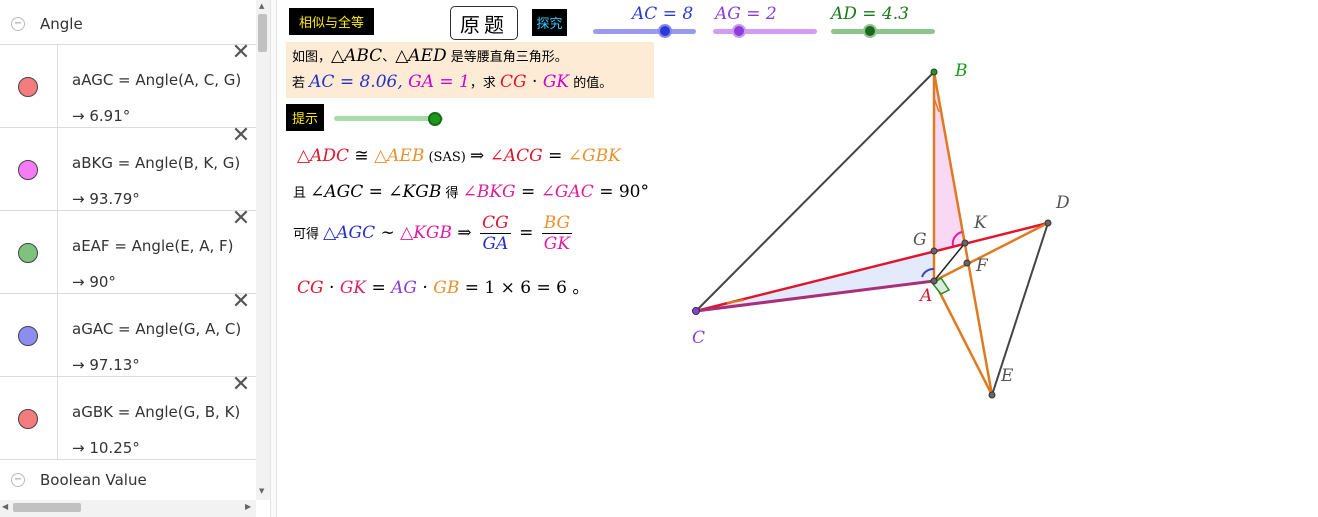 Image resolution: width=1318 pixels, height=517 pixels. Describe the element at coordinates (934, 72) in the screenshot. I see `point-b` at that location.